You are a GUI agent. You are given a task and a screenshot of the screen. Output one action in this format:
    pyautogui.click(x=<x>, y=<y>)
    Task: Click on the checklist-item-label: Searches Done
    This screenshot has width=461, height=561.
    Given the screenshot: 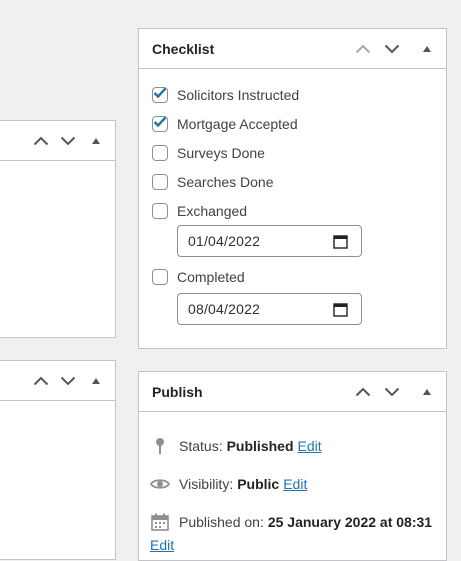 What is the action you would take?
    pyautogui.click(x=225, y=182)
    